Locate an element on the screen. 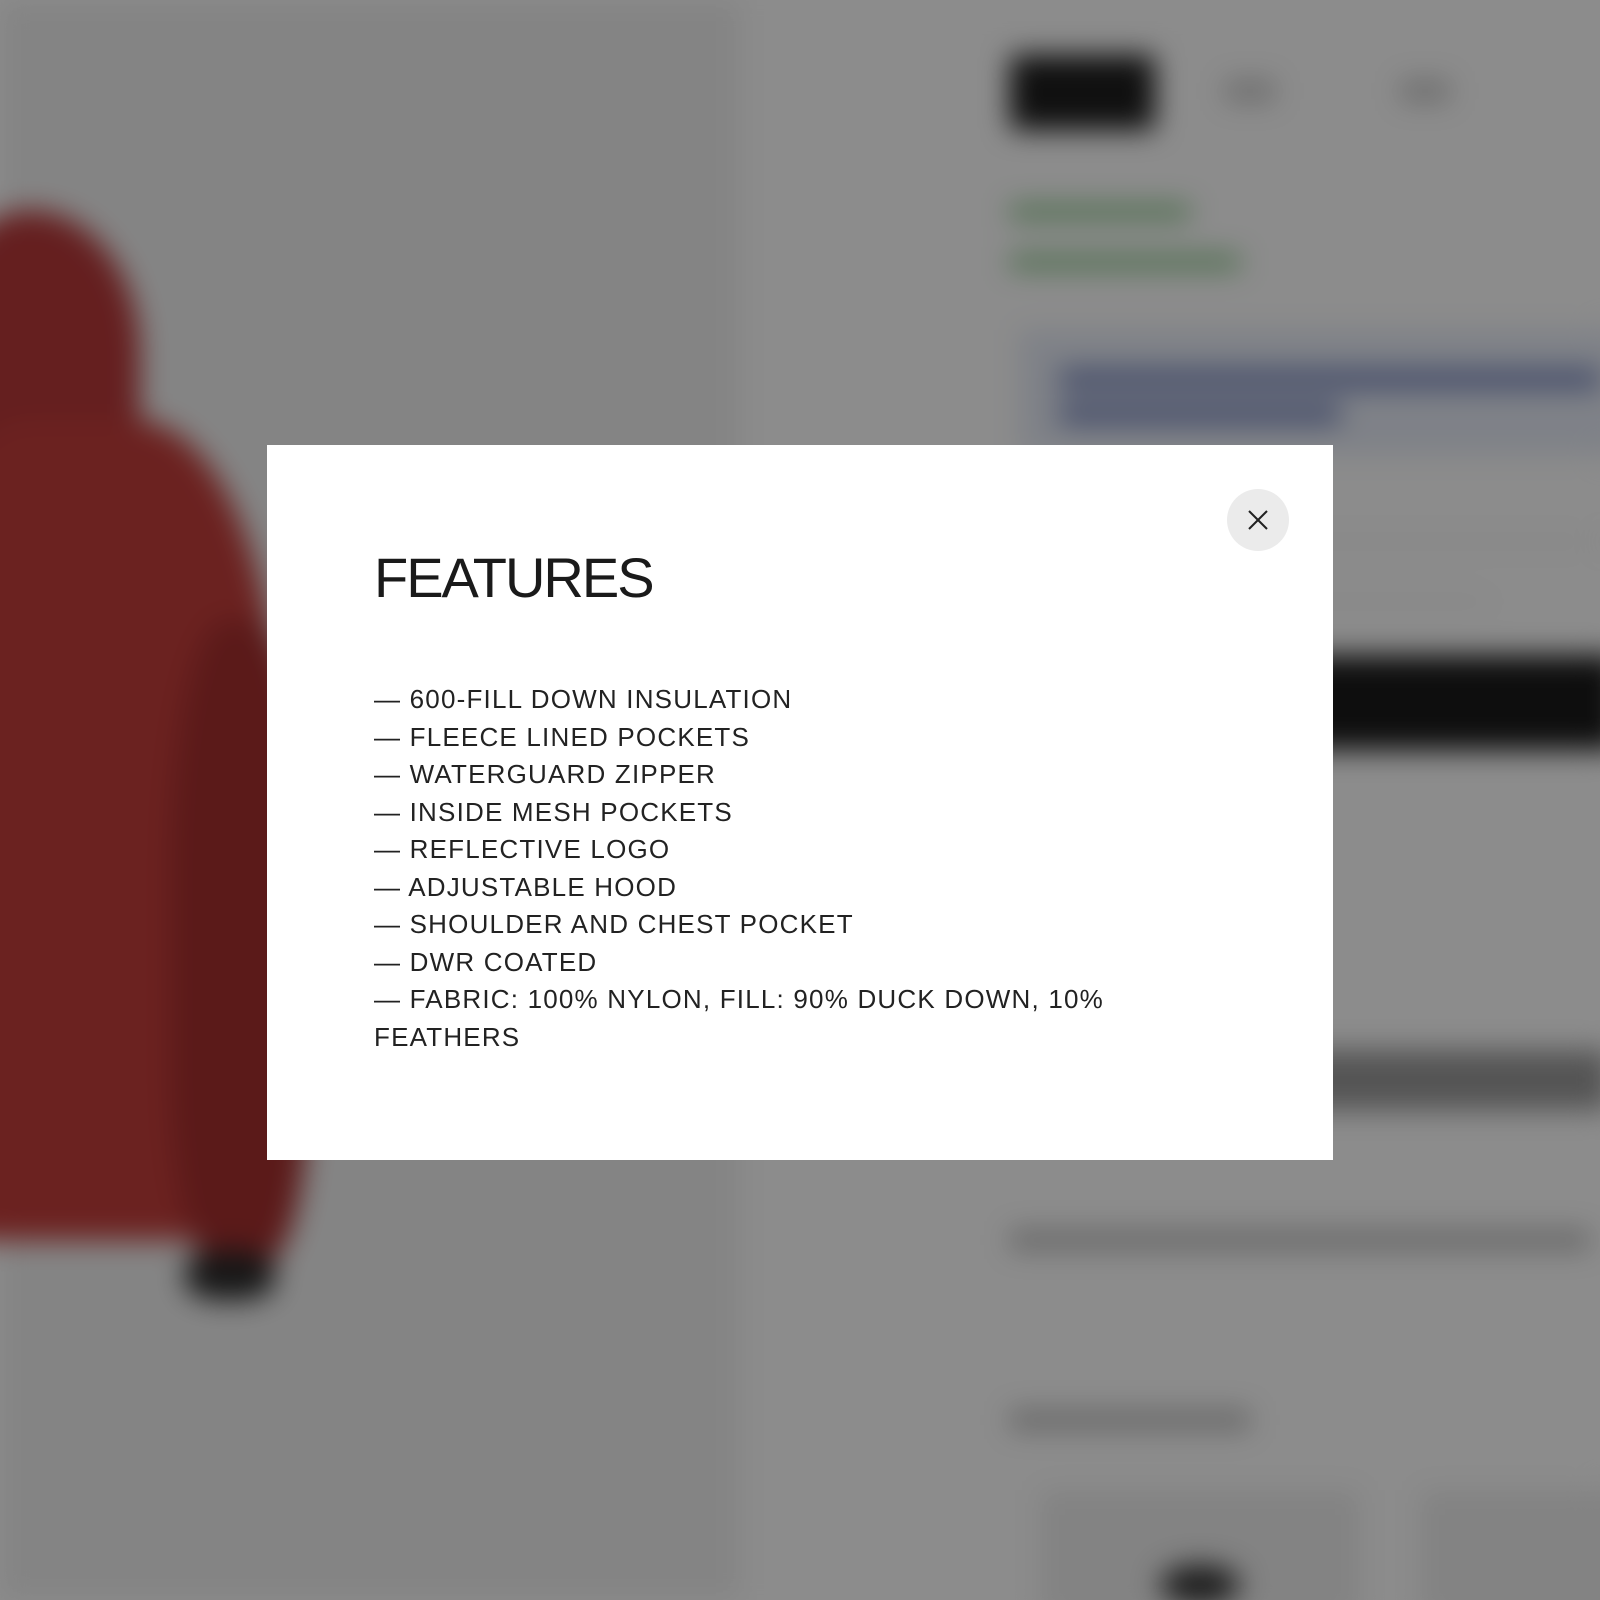 This screenshot has width=1600, height=1600. close-icon is located at coordinates (1258, 520).